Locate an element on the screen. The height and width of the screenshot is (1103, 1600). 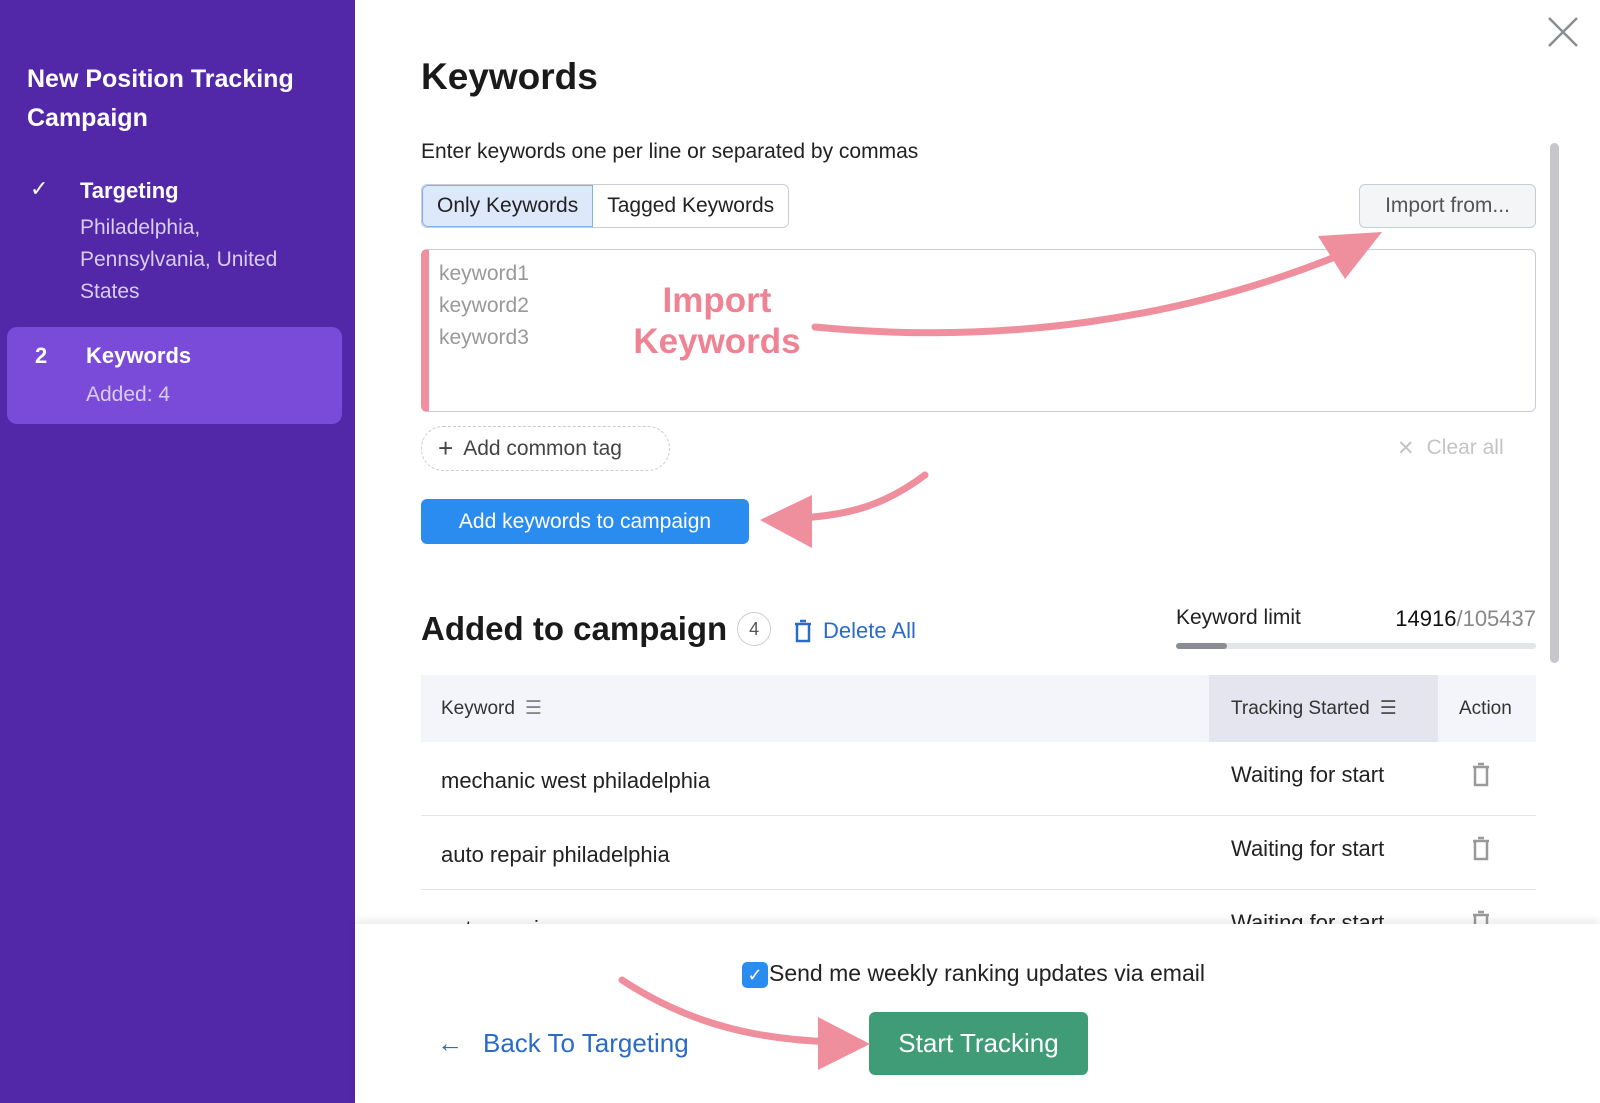
col-tracking-started: Tracking Started ☰ is located at coordinates (1323, 708).